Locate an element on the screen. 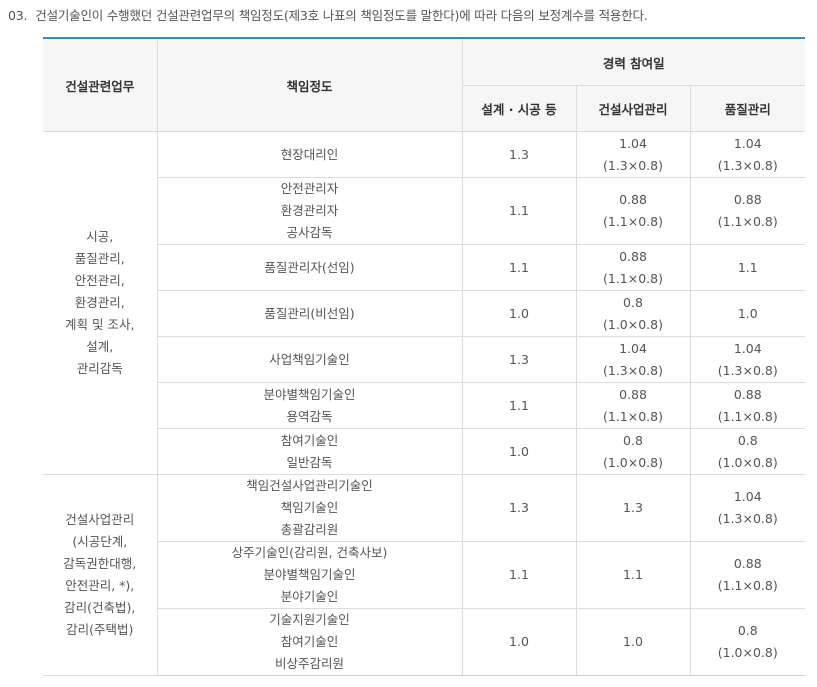 This screenshot has width=817, height=687. responsibility-cell: 현장대리인 is located at coordinates (309, 154).